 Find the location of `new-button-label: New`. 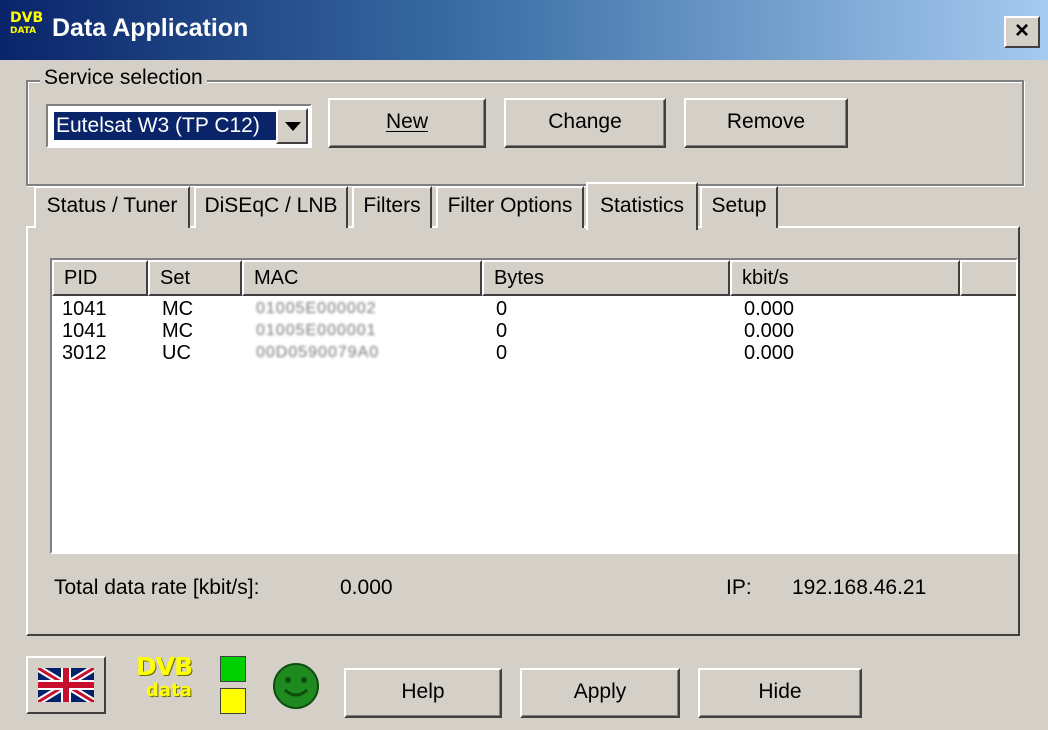

new-button-label: New is located at coordinates (406, 121).